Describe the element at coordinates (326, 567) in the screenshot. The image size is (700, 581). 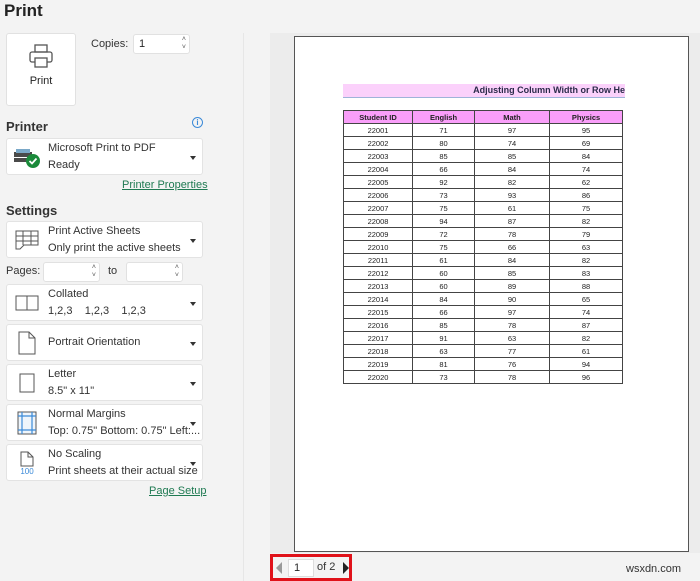
I see `page-count: of 2` at that location.